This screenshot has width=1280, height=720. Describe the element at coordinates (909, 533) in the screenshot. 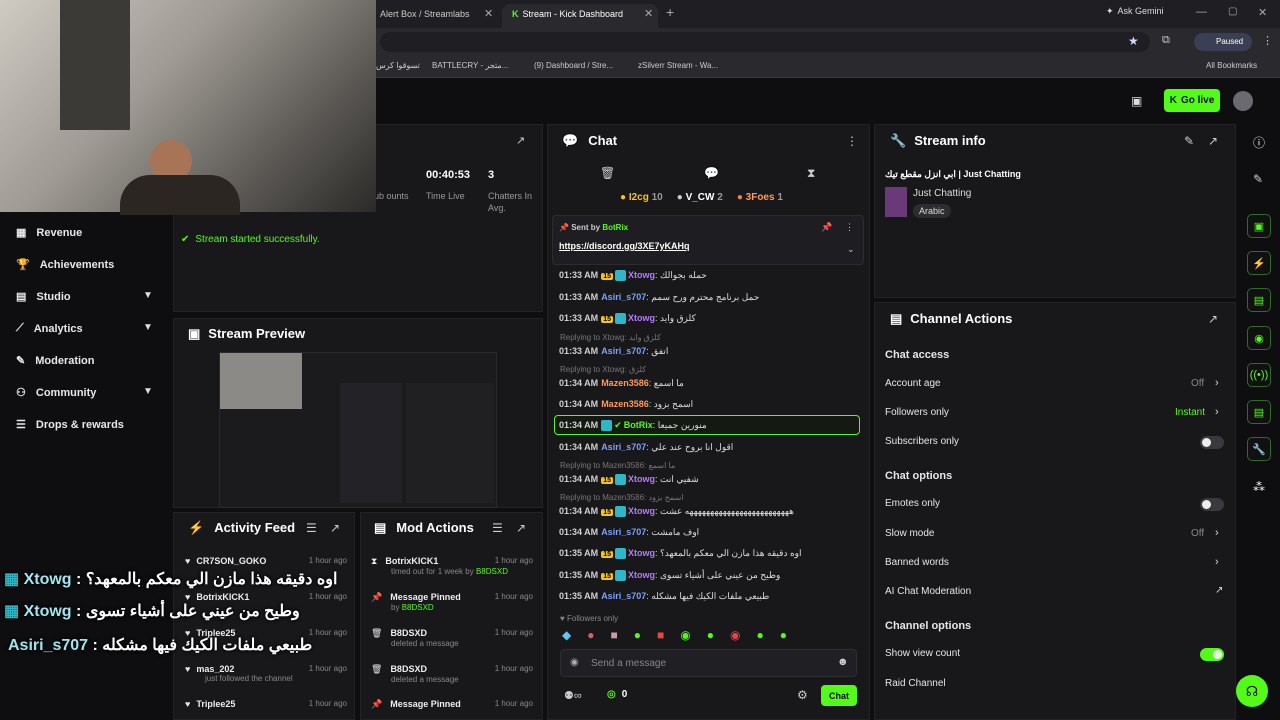

I see `slow-mode-label: Slow mode` at that location.